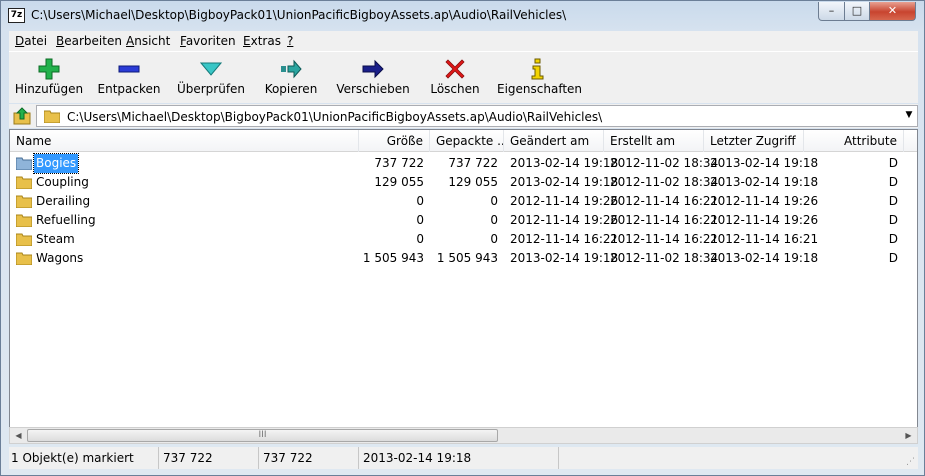 The image size is (925, 476). What do you see at coordinates (291, 77) in the screenshot?
I see `copy-button: Kopieren` at bounding box center [291, 77].